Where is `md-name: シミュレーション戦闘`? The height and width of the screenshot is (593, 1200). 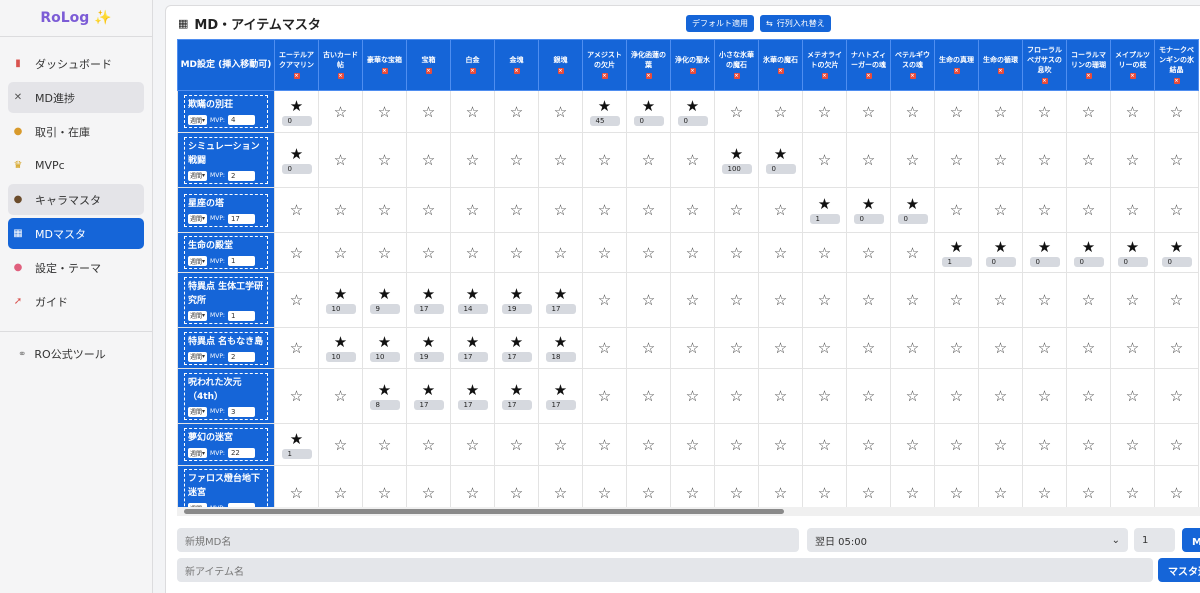
md-name: シミュレーション戦闘 is located at coordinates (226, 154).